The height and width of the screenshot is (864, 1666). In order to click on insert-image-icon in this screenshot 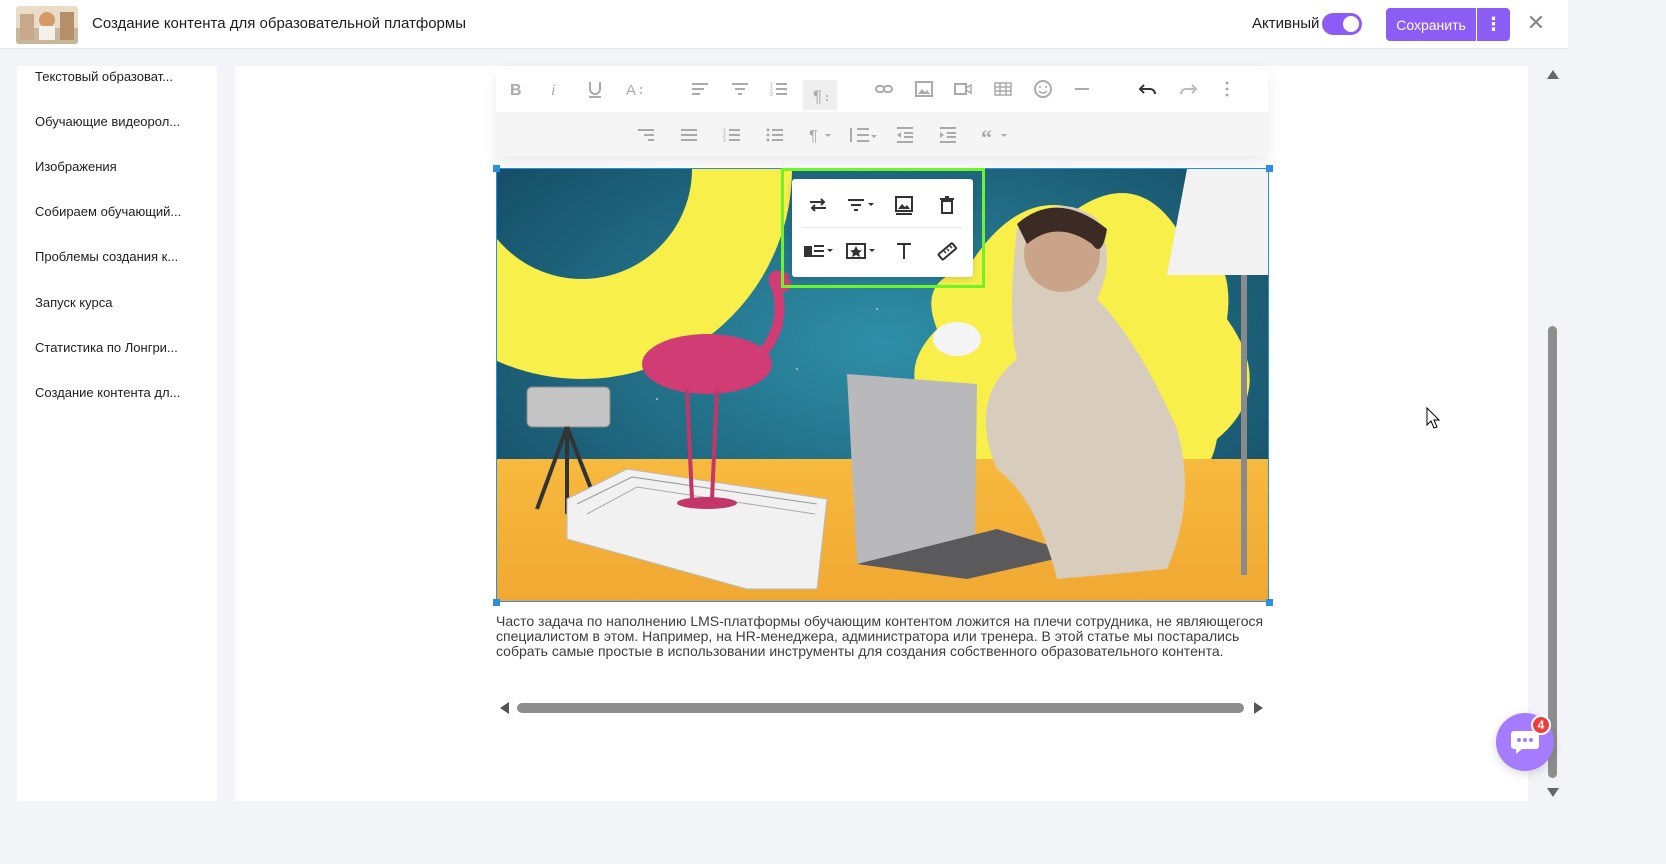, I will do `click(904, 205)`.